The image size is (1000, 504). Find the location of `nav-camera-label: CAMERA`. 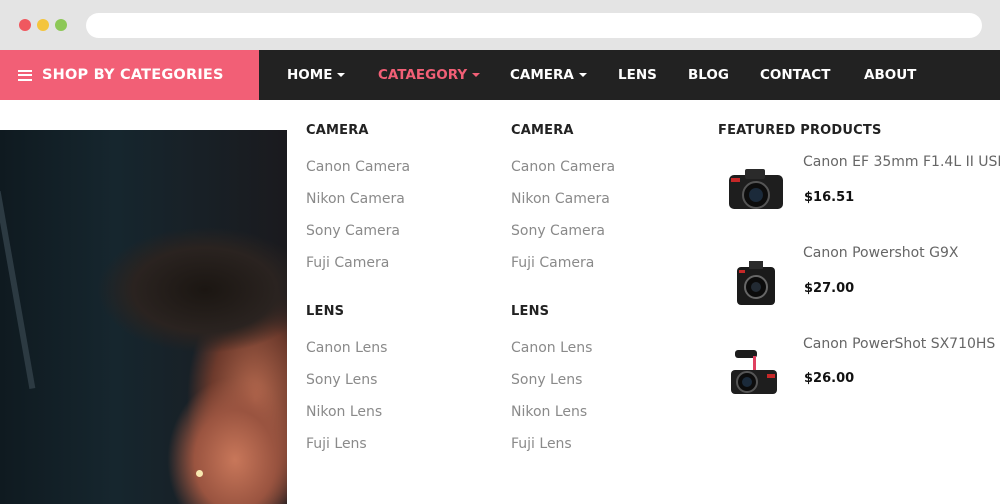

nav-camera-label: CAMERA is located at coordinates (542, 75).